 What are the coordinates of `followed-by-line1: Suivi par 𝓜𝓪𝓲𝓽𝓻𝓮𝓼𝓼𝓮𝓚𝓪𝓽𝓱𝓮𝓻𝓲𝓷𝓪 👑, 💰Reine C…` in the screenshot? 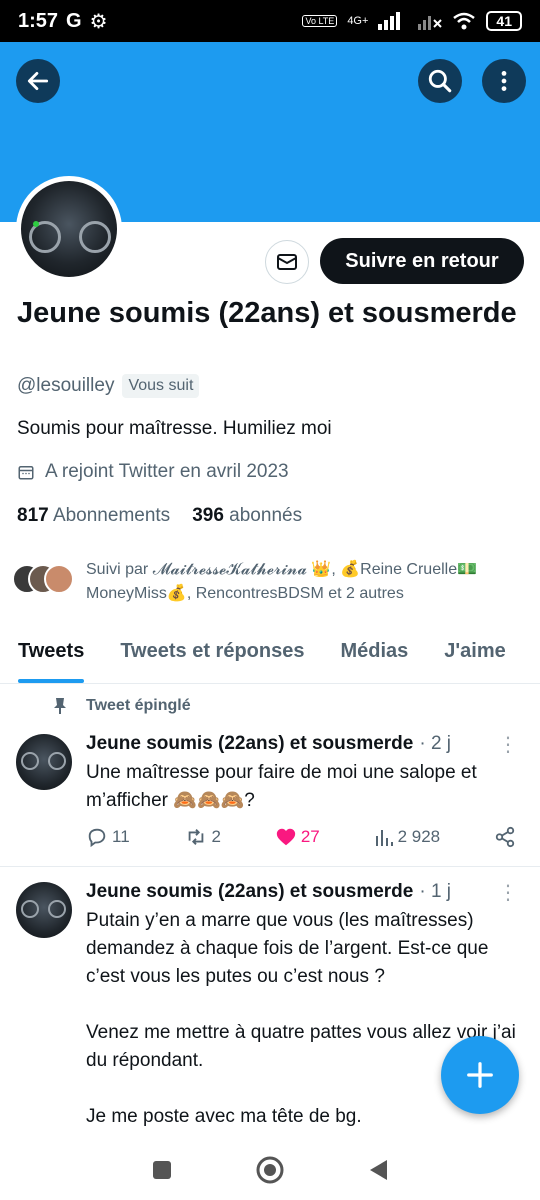 It's located at (282, 569).